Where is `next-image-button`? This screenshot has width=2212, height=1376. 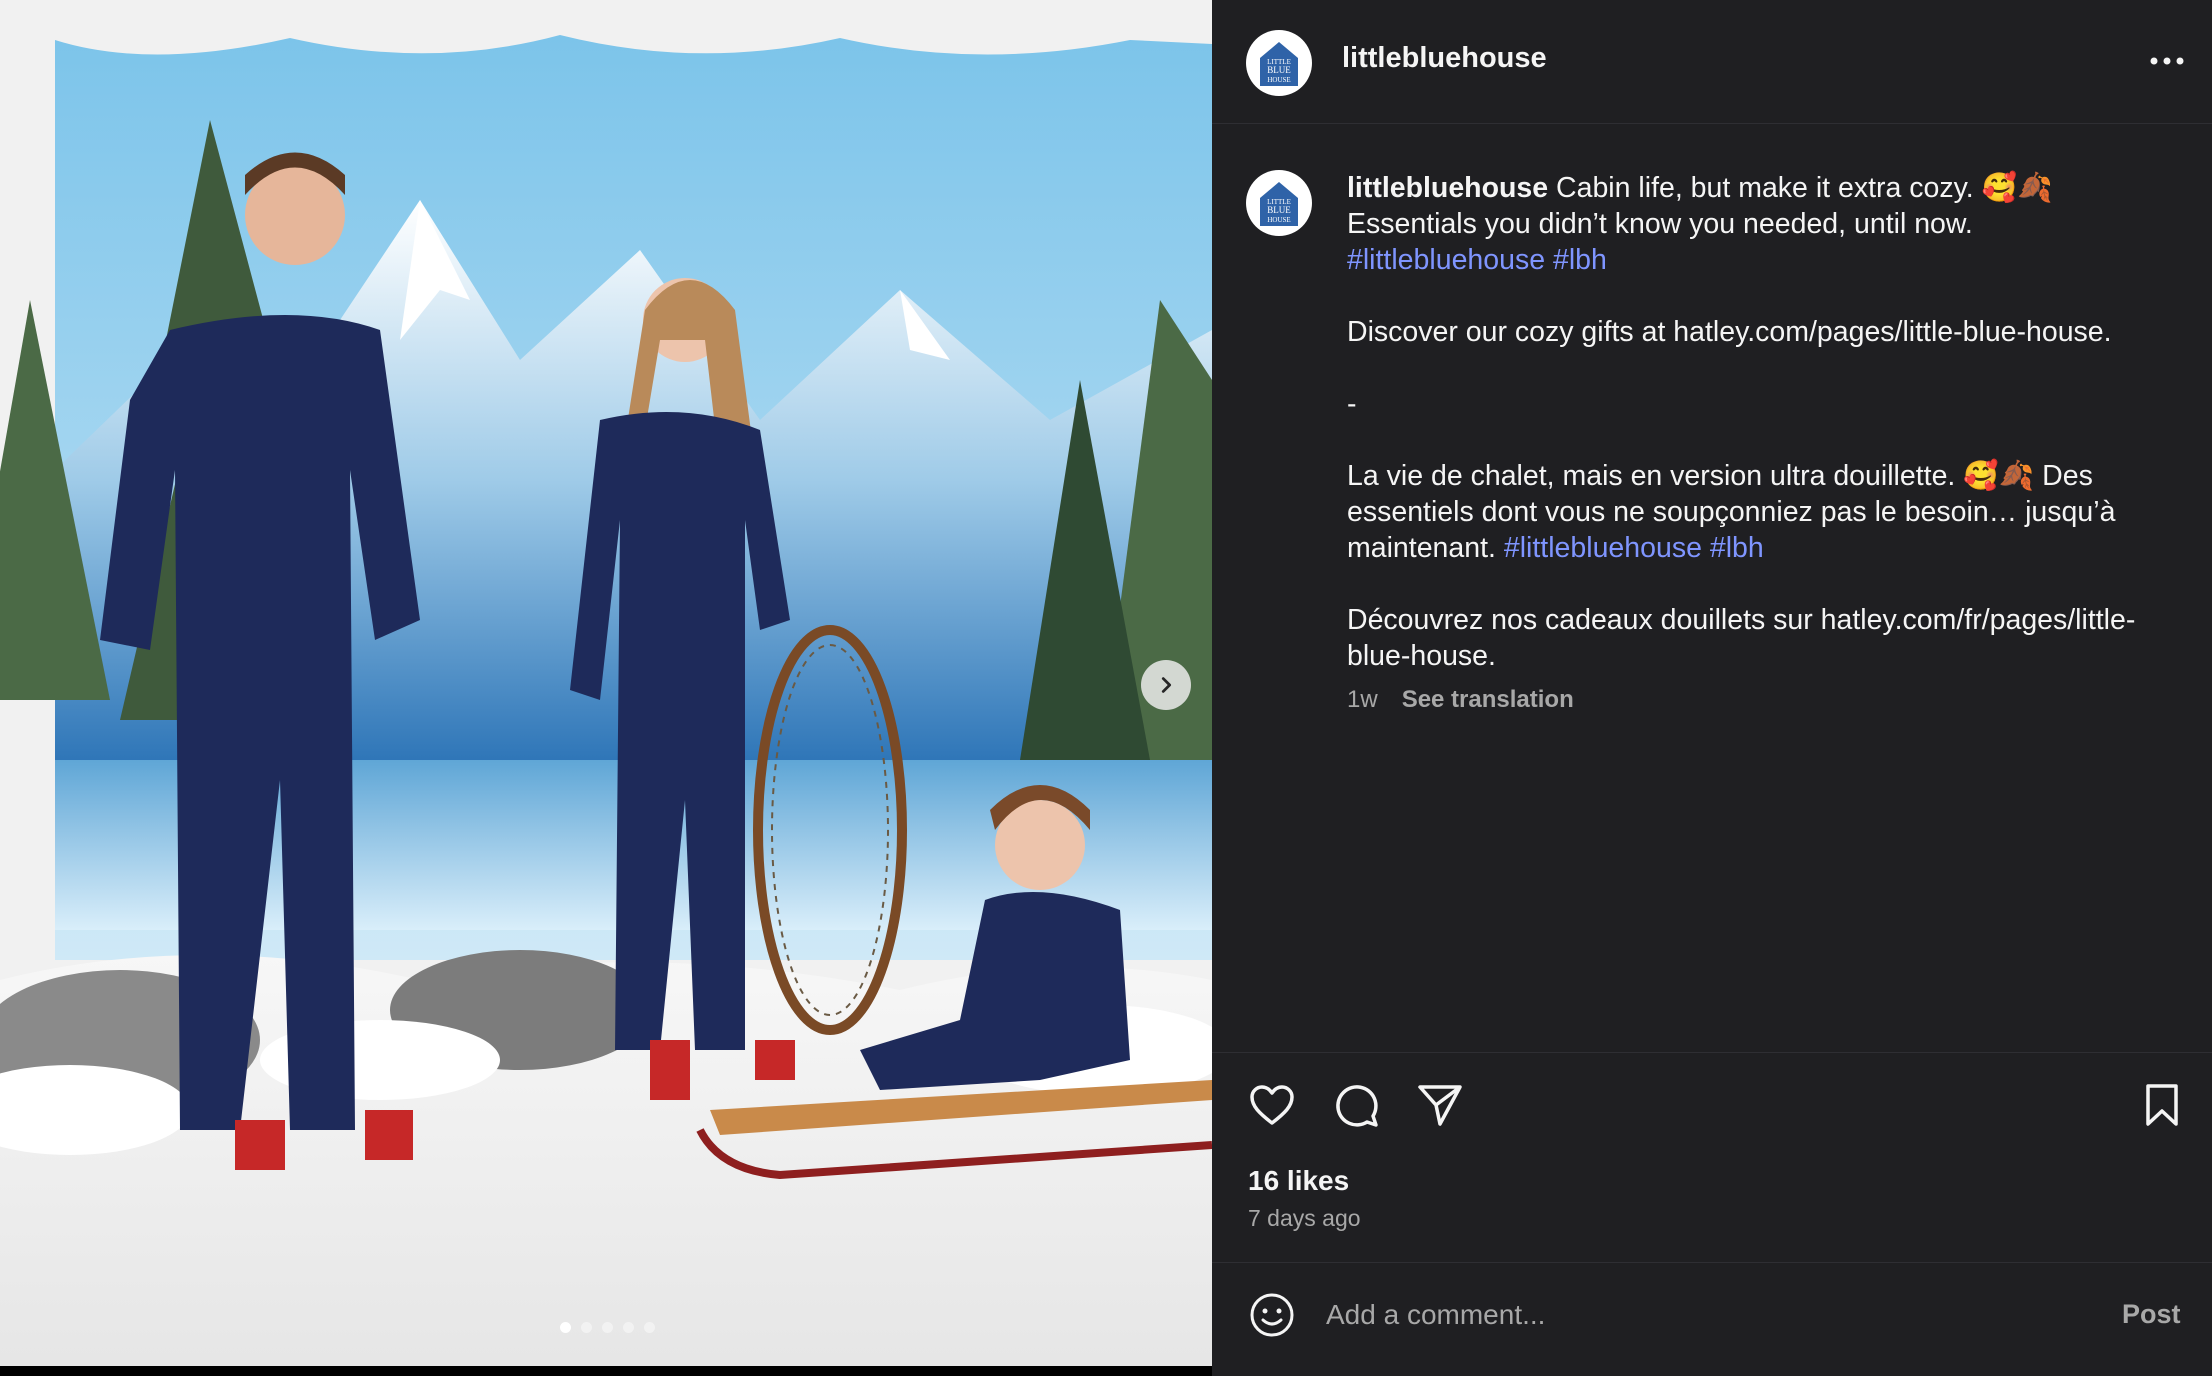 next-image-button is located at coordinates (1166, 685).